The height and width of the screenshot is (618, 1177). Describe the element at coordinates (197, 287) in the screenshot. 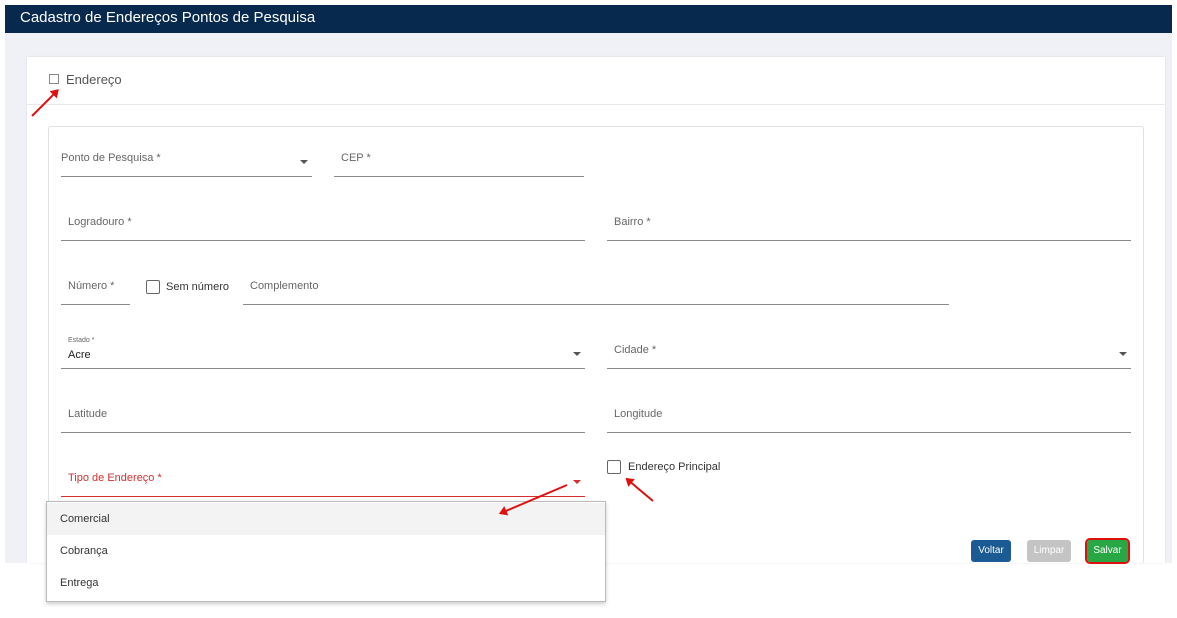

I see `sem-numero-label: Sem número` at that location.